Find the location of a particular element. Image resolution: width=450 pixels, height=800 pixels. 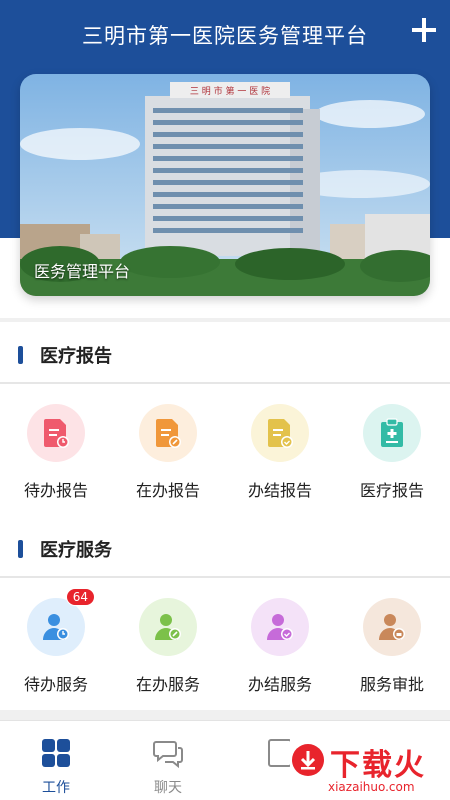

tab-chat: 聊天 is located at coordinates (168, 760).